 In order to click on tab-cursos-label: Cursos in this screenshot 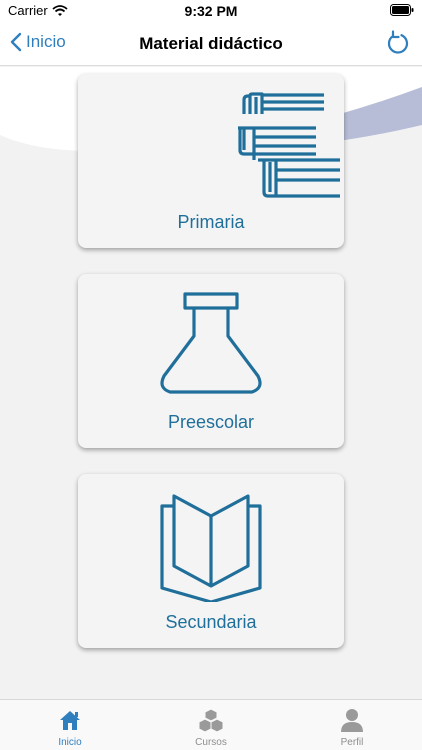, I will do `click(211, 742)`.